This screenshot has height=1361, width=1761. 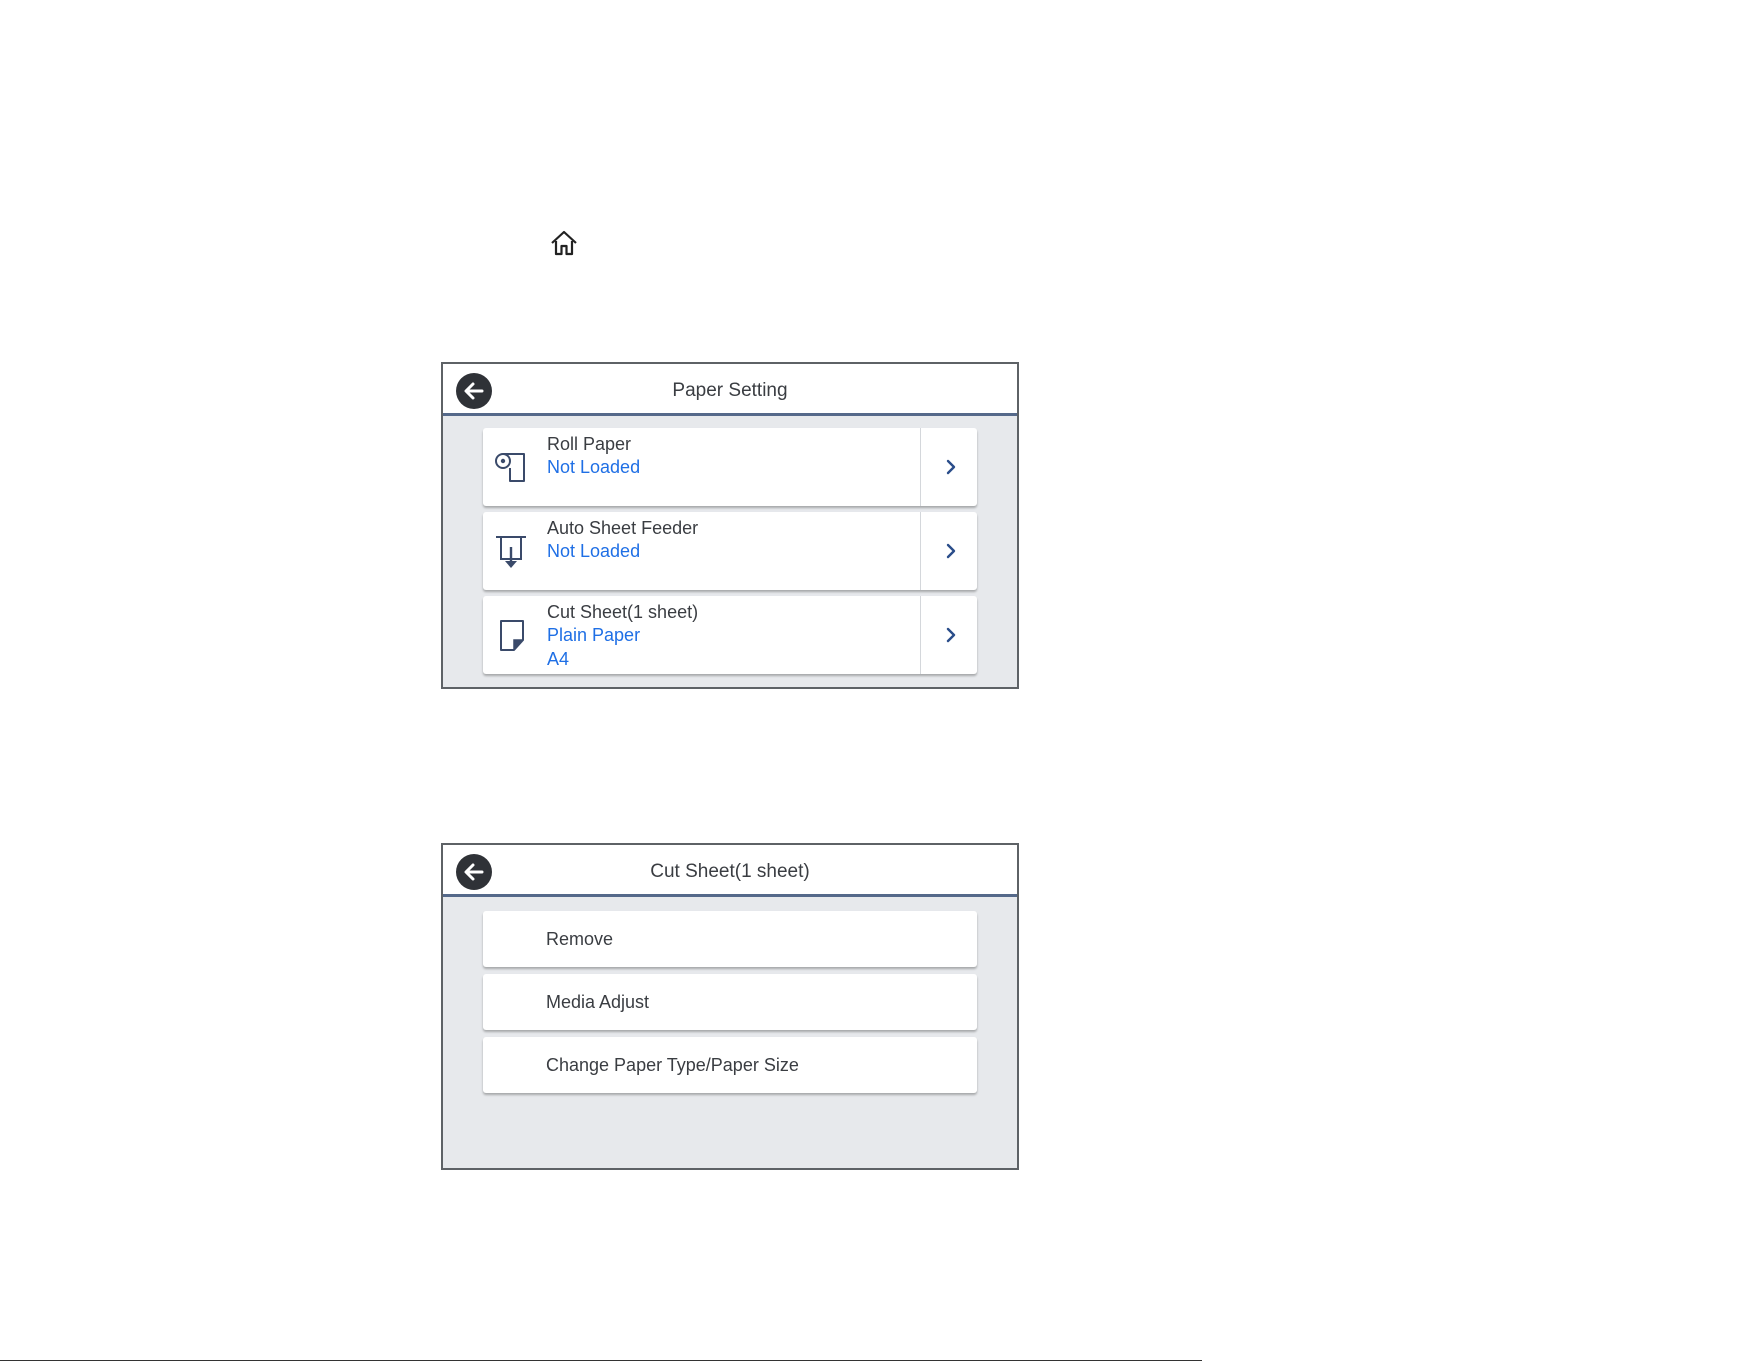 What do you see at coordinates (594, 635) in the screenshot?
I see `paper-type-value: Plain Paper` at bounding box center [594, 635].